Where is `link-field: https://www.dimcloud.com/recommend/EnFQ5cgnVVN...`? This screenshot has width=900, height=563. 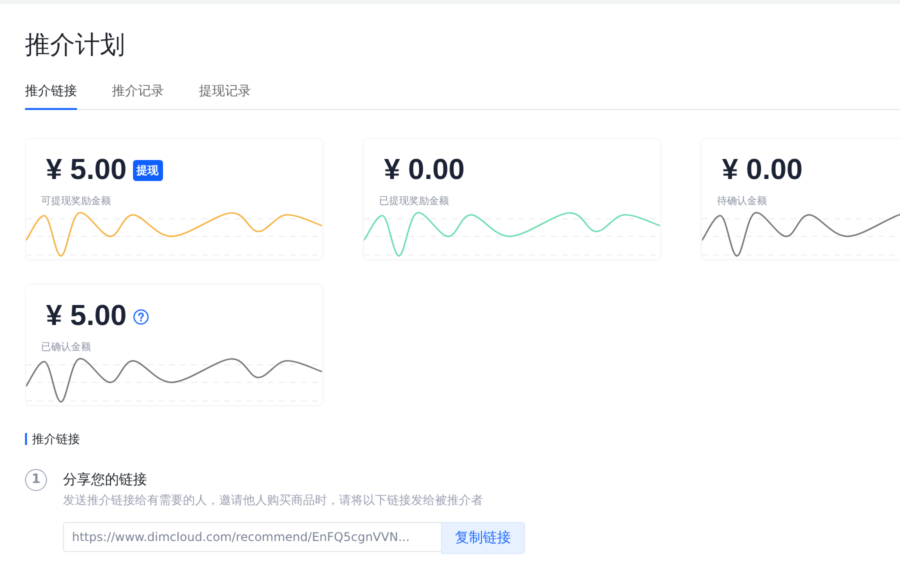
link-field: https://www.dimcloud.com/recommend/EnFQ5cgnVVN... is located at coordinates (252, 537).